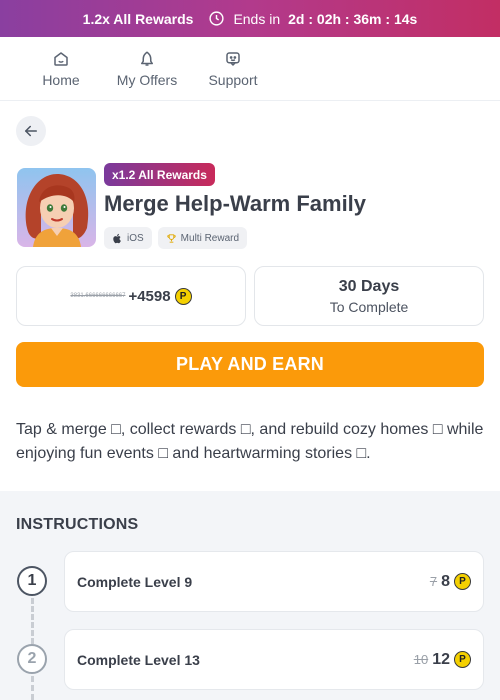  What do you see at coordinates (135, 238) in the screenshot?
I see `platform-tag-label: iOS` at bounding box center [135, 238].